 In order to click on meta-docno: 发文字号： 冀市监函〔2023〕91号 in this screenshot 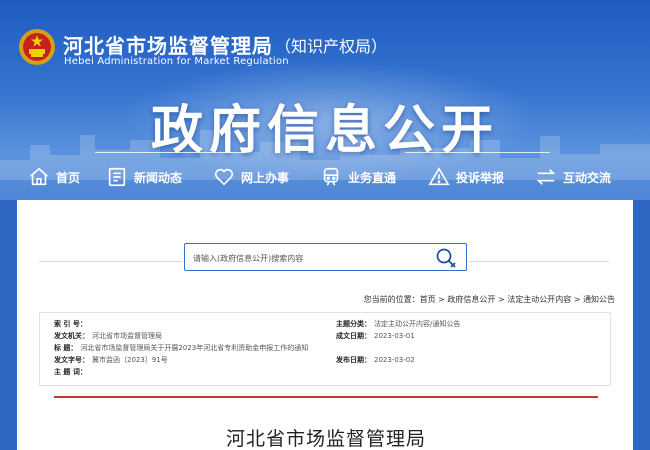, I will do `click(111, 360)`.